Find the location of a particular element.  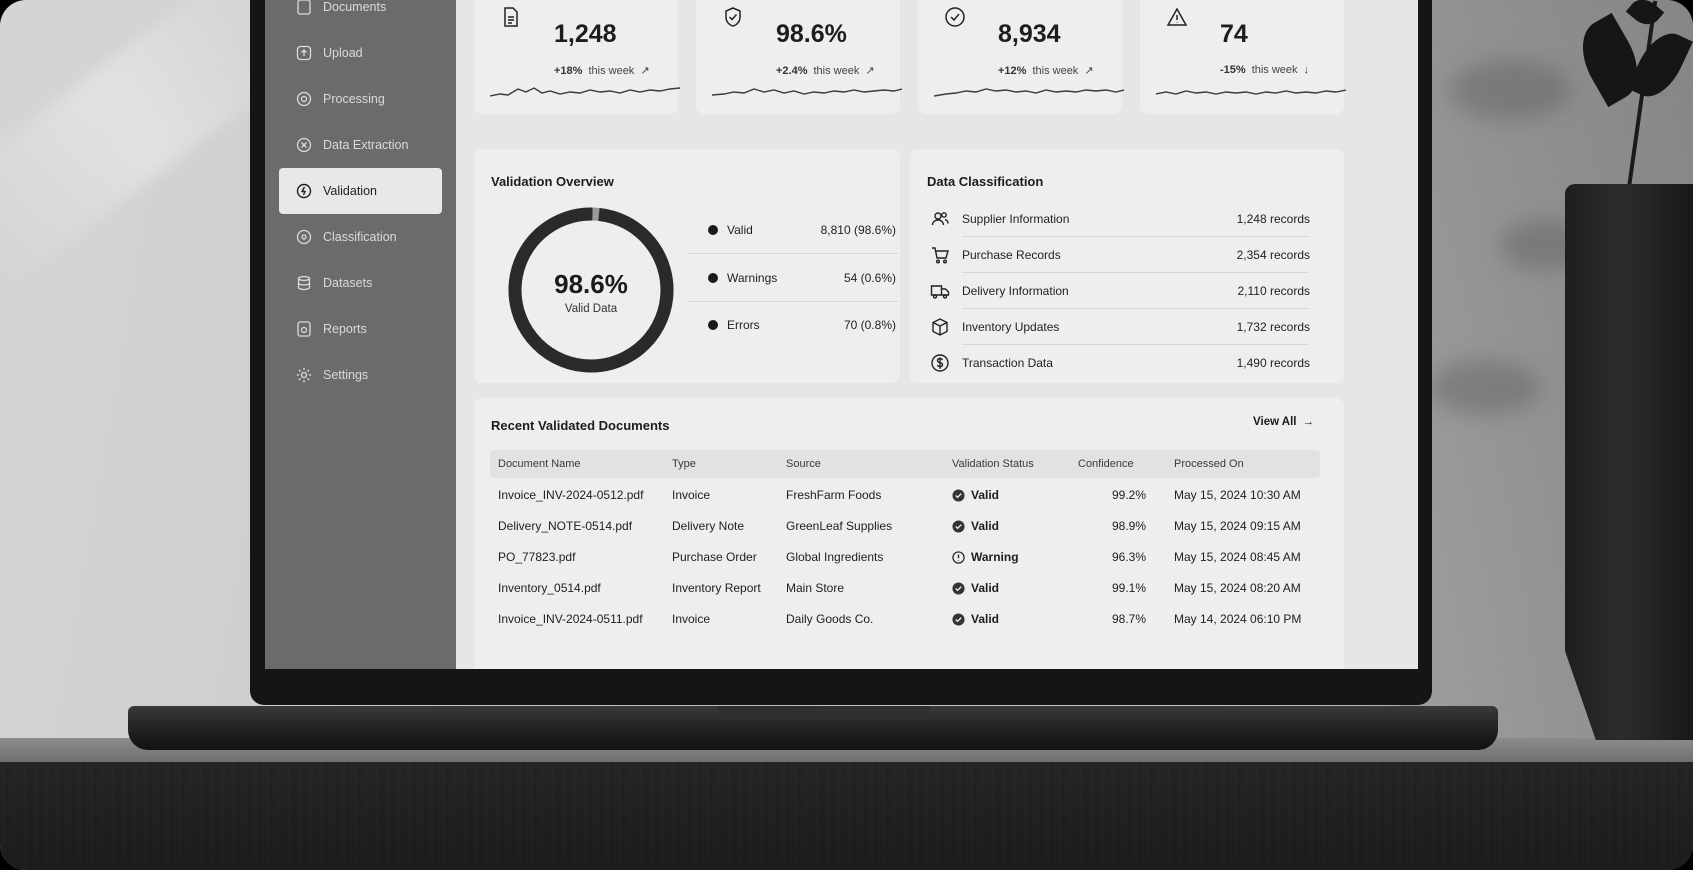

concrete-slab-front is located at coordinates (846, 816).